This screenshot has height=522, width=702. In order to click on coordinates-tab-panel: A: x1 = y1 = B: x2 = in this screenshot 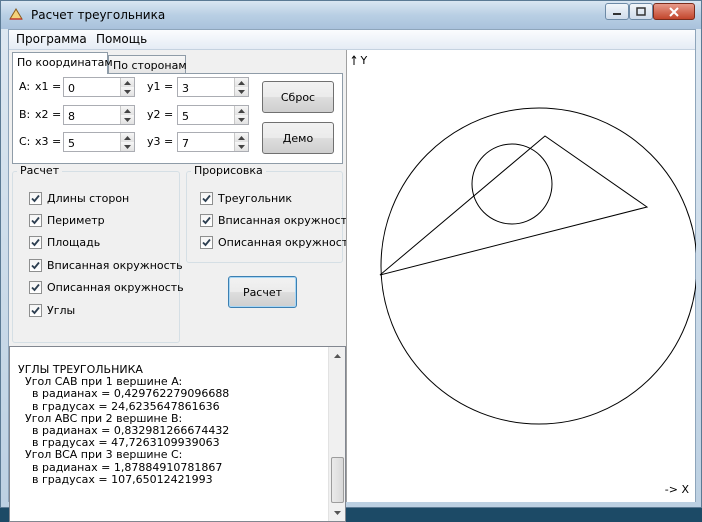, I will do `click(177, 118)`.